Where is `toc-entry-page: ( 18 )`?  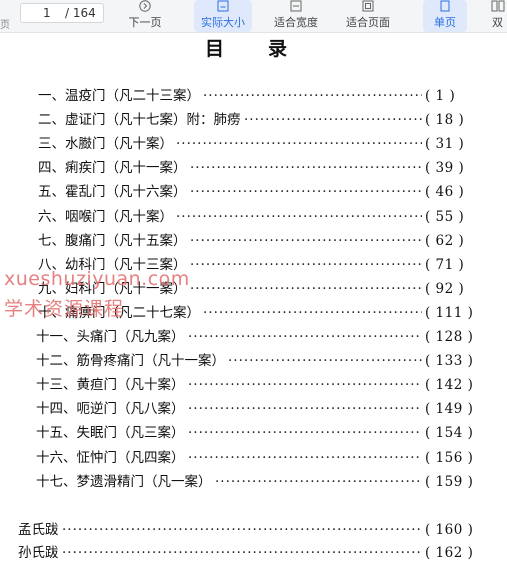
toc-entry-page: ( 18 ) is located at coordinates (445, 120).